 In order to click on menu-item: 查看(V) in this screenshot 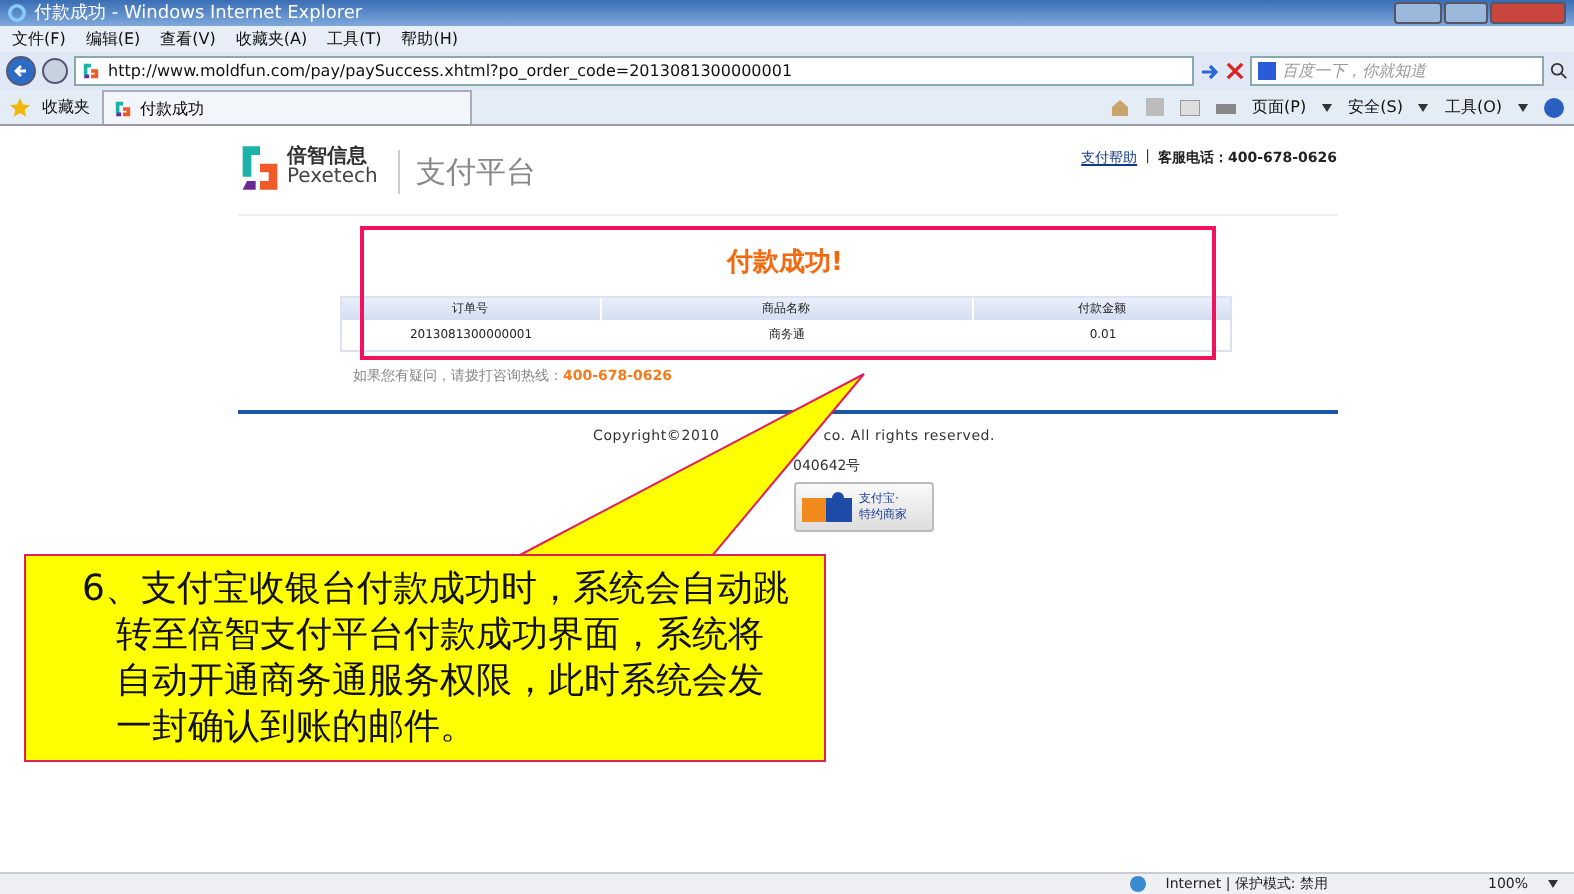, I will do `click(188, 39)`.